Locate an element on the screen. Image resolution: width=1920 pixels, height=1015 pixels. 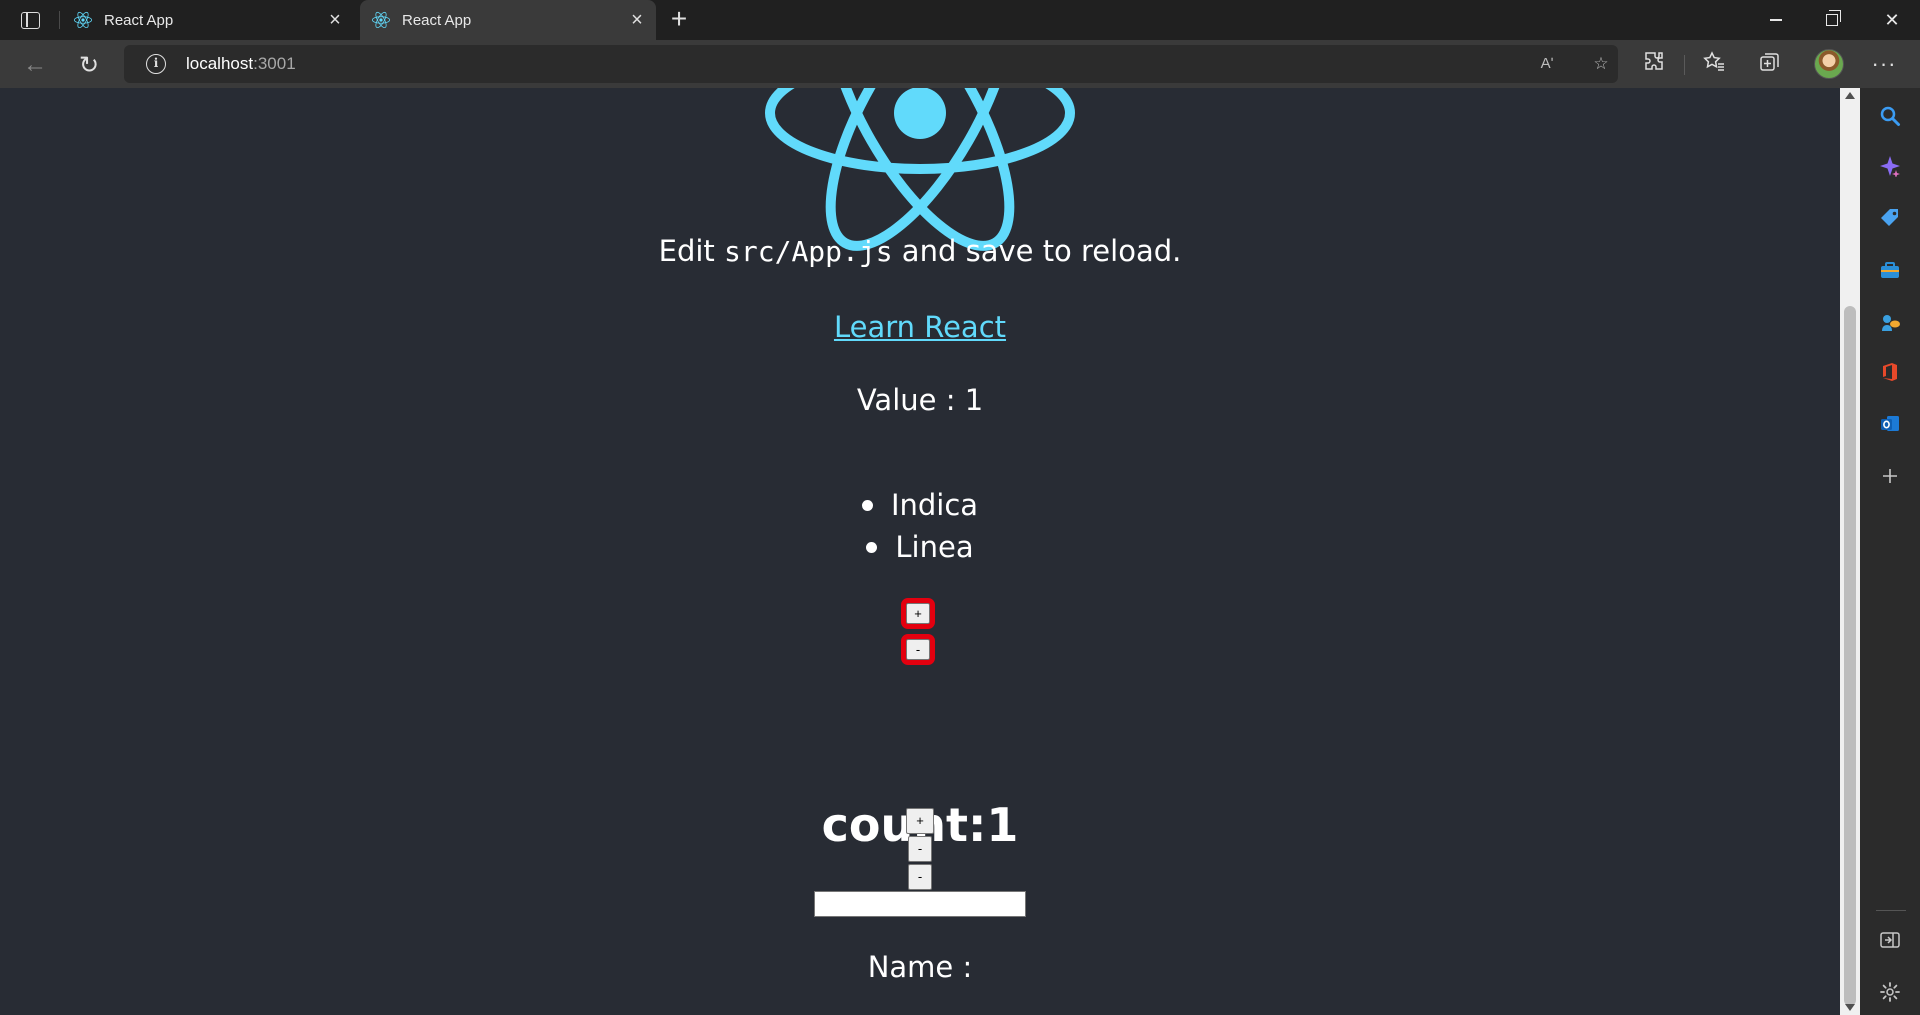
url-text: localhost:3001 is located at coordinates (241, 64).